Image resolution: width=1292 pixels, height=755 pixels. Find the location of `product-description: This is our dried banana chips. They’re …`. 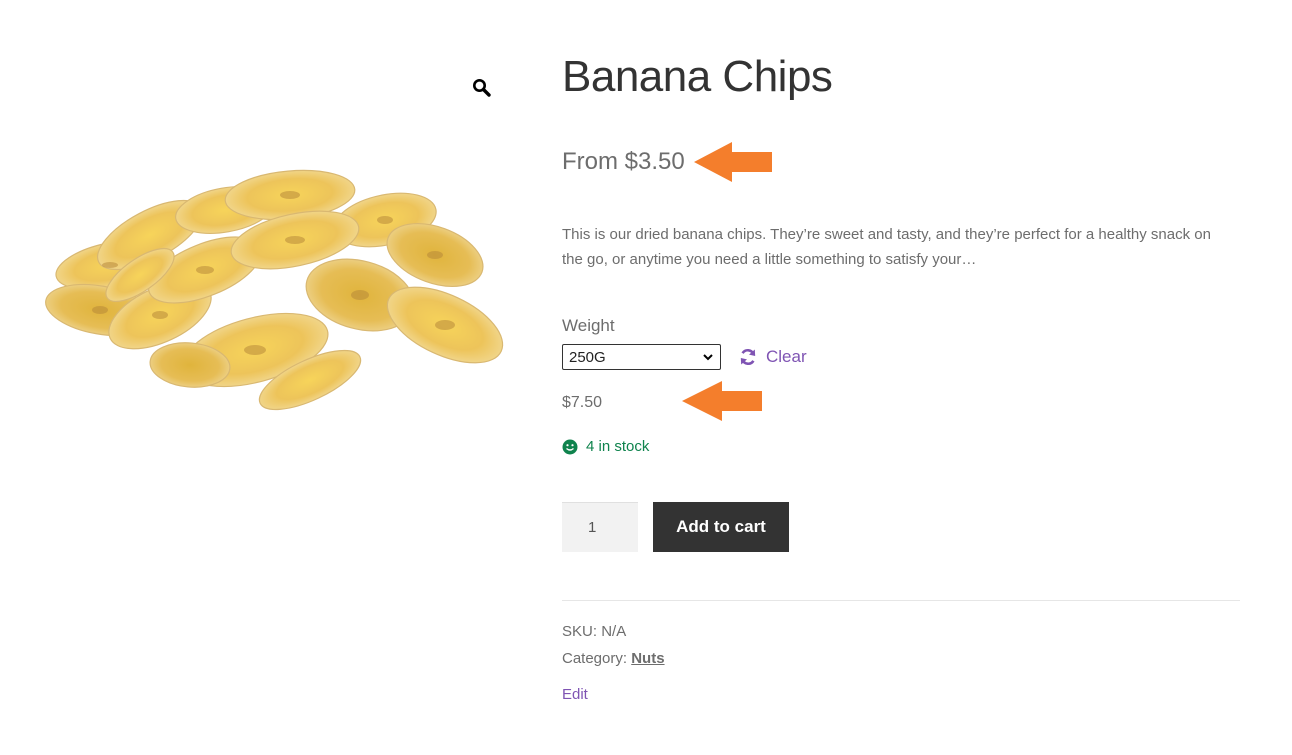

product-description: This is our dried banana chips. They’re … is located at coordinates (886, 247).